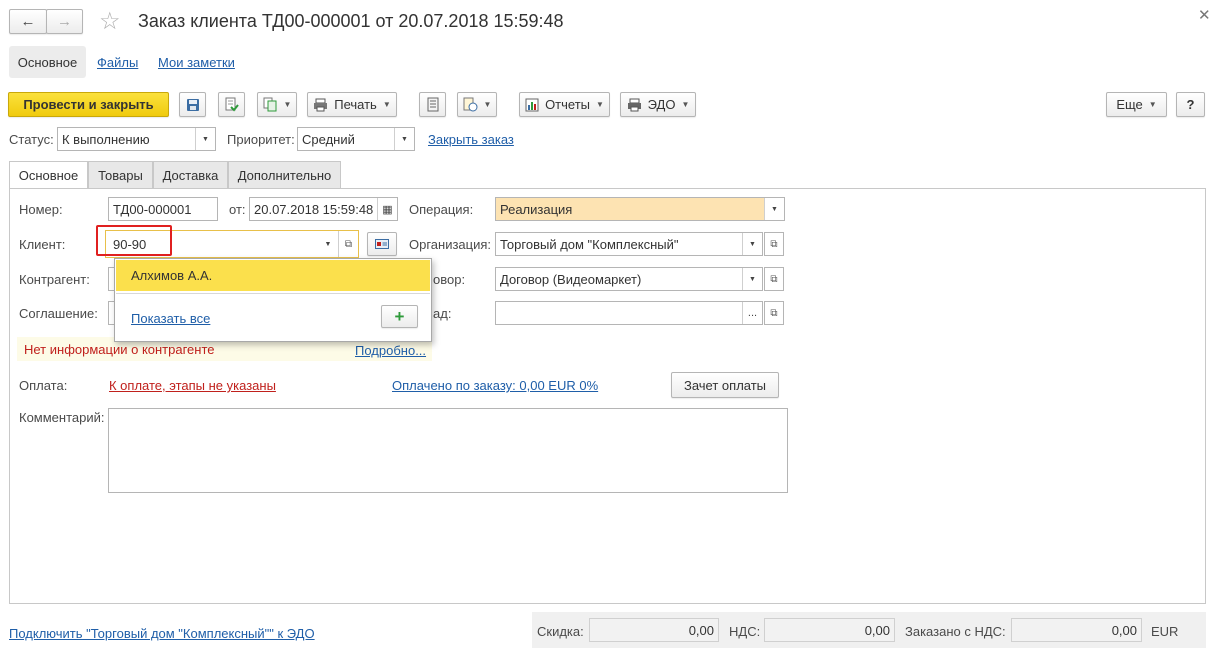 The width and height of the screenshot is (1220, 652). I want to click on vat-value: 0,00, so click(877, 630).